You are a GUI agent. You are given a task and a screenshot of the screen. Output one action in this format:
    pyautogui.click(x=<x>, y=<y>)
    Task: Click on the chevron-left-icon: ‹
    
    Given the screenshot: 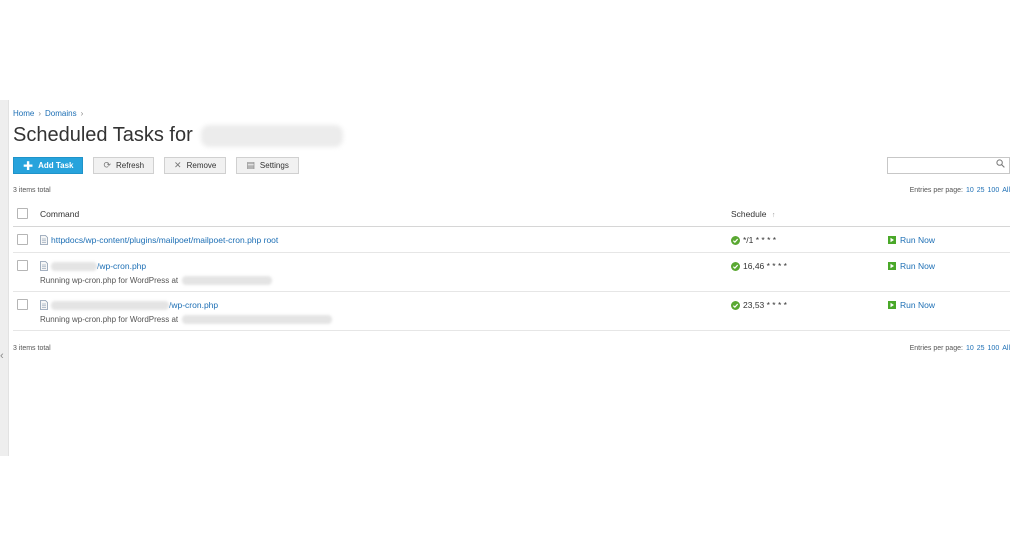 What is the action you would take?
    pyautogui.click(x=2, y=356)
    